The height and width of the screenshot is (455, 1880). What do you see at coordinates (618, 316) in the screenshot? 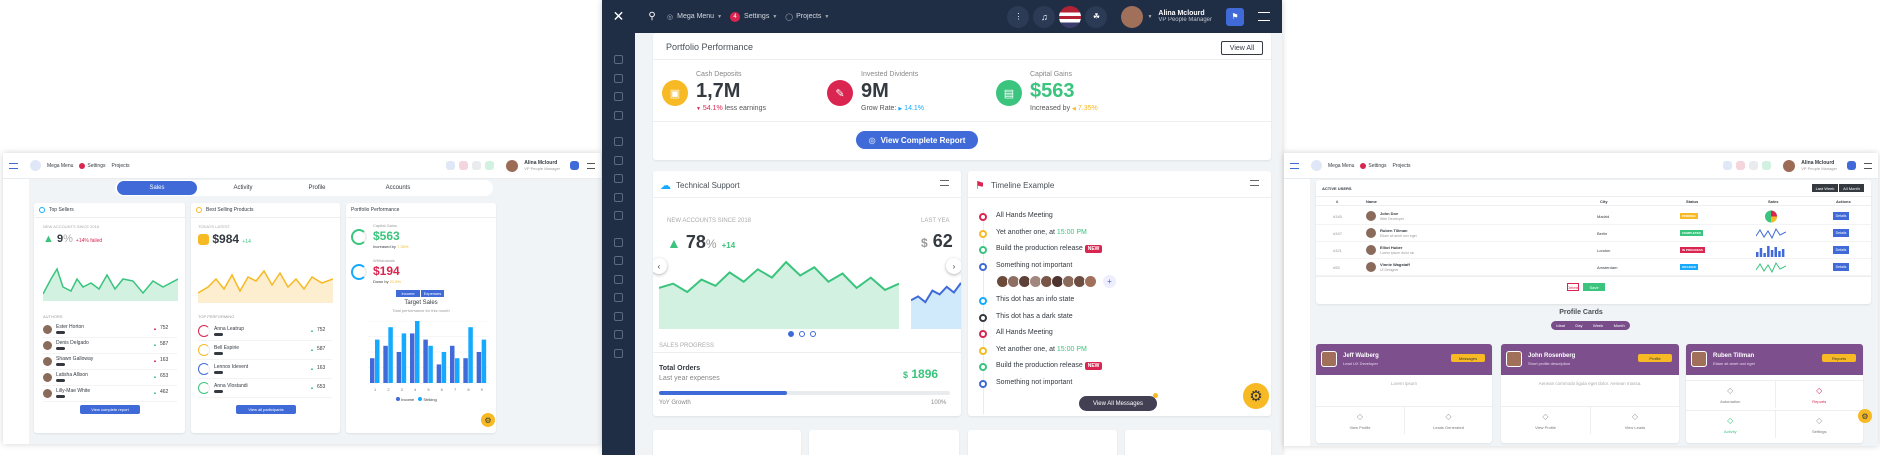
I see `link-icon` at bounding box center [618, 316].